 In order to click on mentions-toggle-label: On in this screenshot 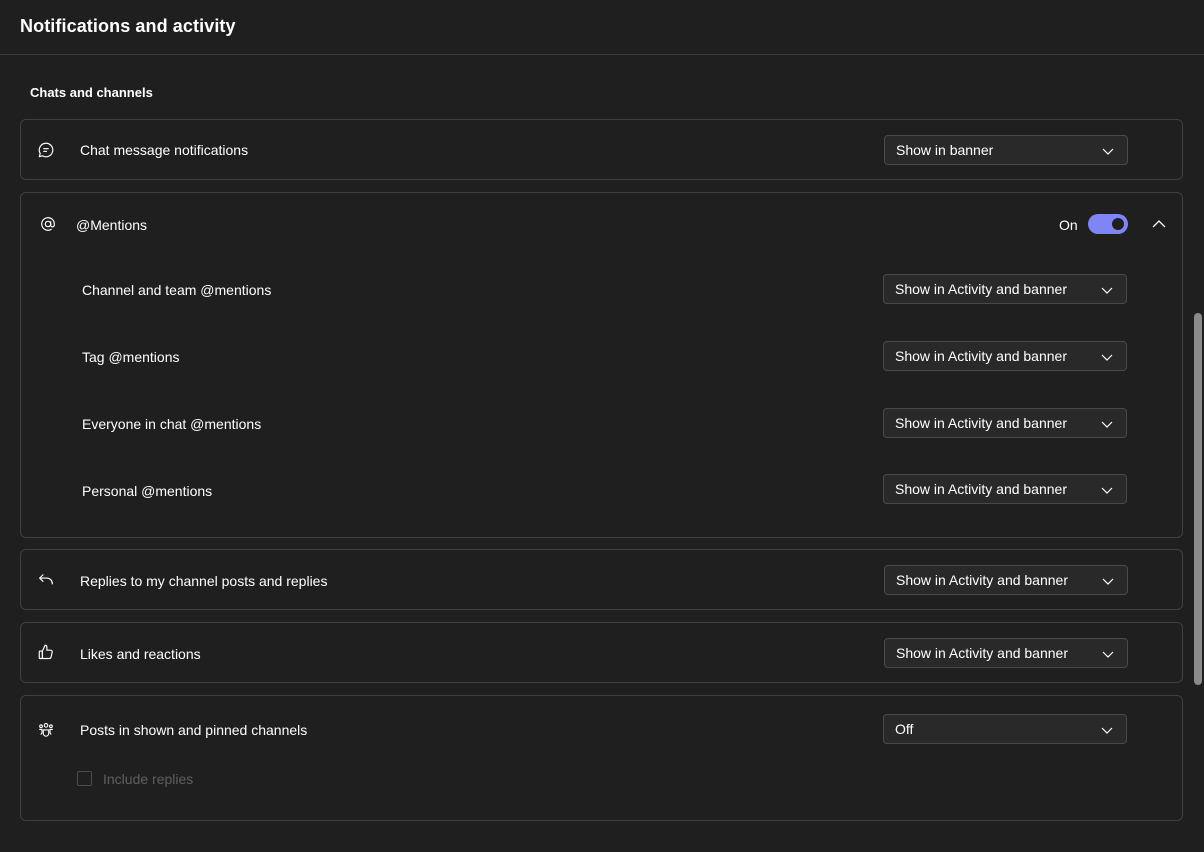, I will do `click(1068, 225)`.